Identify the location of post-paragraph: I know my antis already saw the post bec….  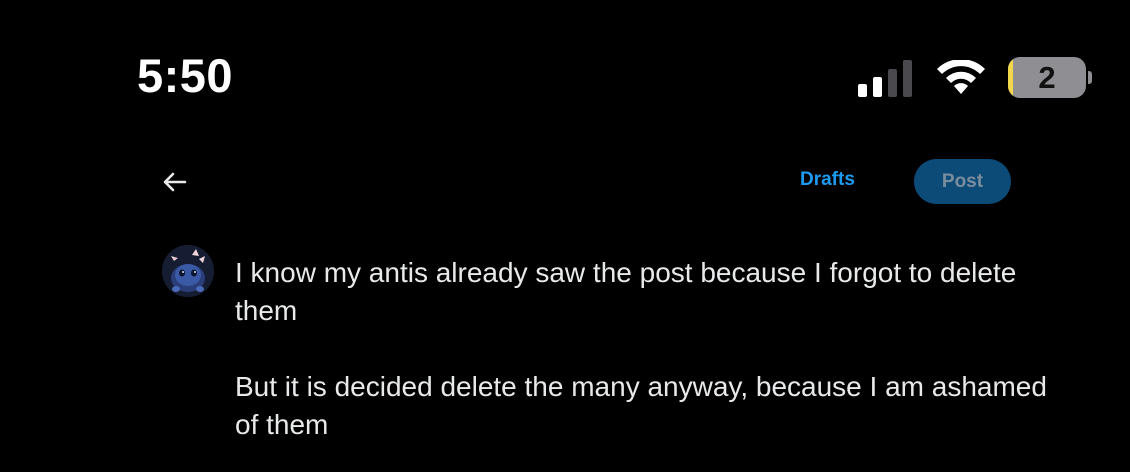
(626, 291).